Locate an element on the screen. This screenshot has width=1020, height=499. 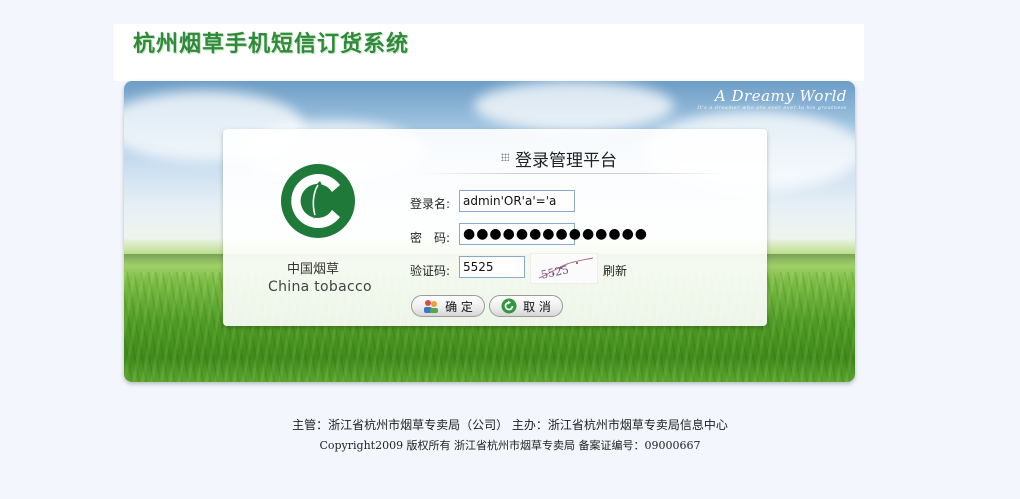
china-tobacco-logo-icon is located at coordinates (318, 201).